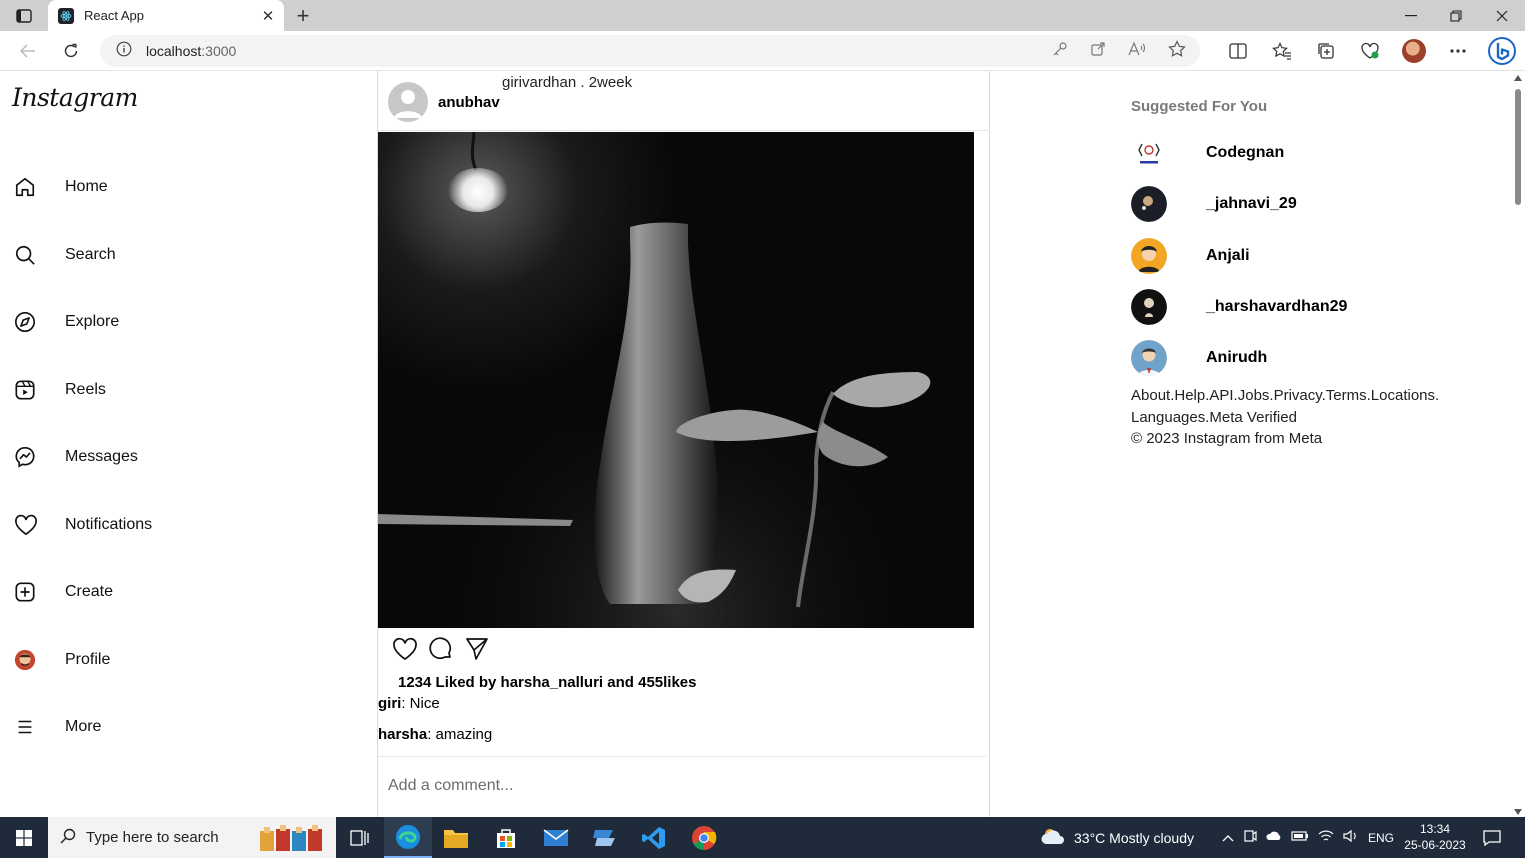  Describe the element at coordinates (1060, 51) in the screenshot. I see `key-icon` at that location.